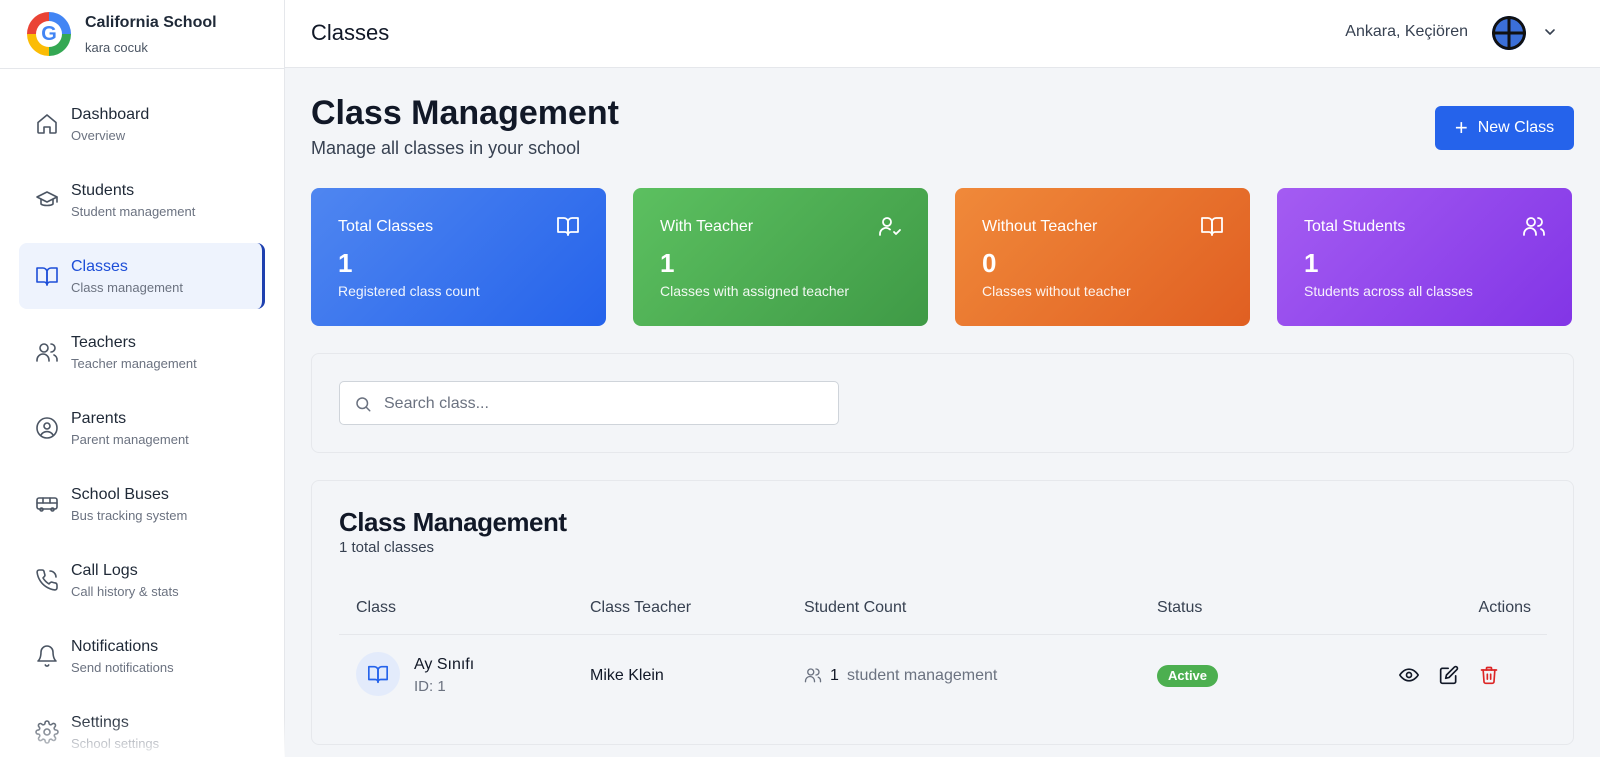  What do you see at coordinates (116, 47) in the screenshot?
I see `school-subtitle: kara cocuk` at bounding box center [116, 47].